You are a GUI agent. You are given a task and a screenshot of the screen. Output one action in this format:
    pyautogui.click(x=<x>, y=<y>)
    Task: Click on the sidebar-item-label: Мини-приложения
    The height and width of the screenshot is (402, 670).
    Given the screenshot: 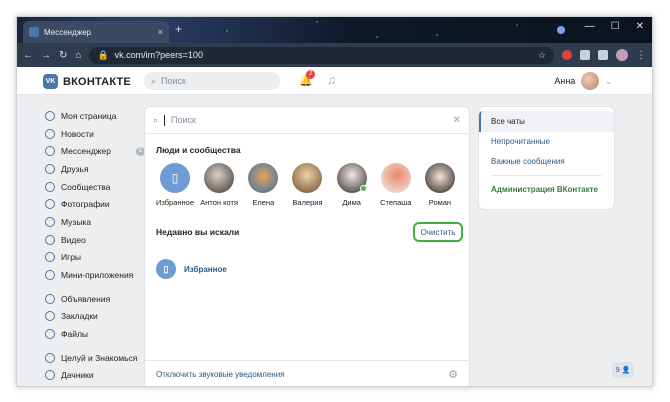 What is the action you would take?
    pyautogui.click(x=97, y=275)
    